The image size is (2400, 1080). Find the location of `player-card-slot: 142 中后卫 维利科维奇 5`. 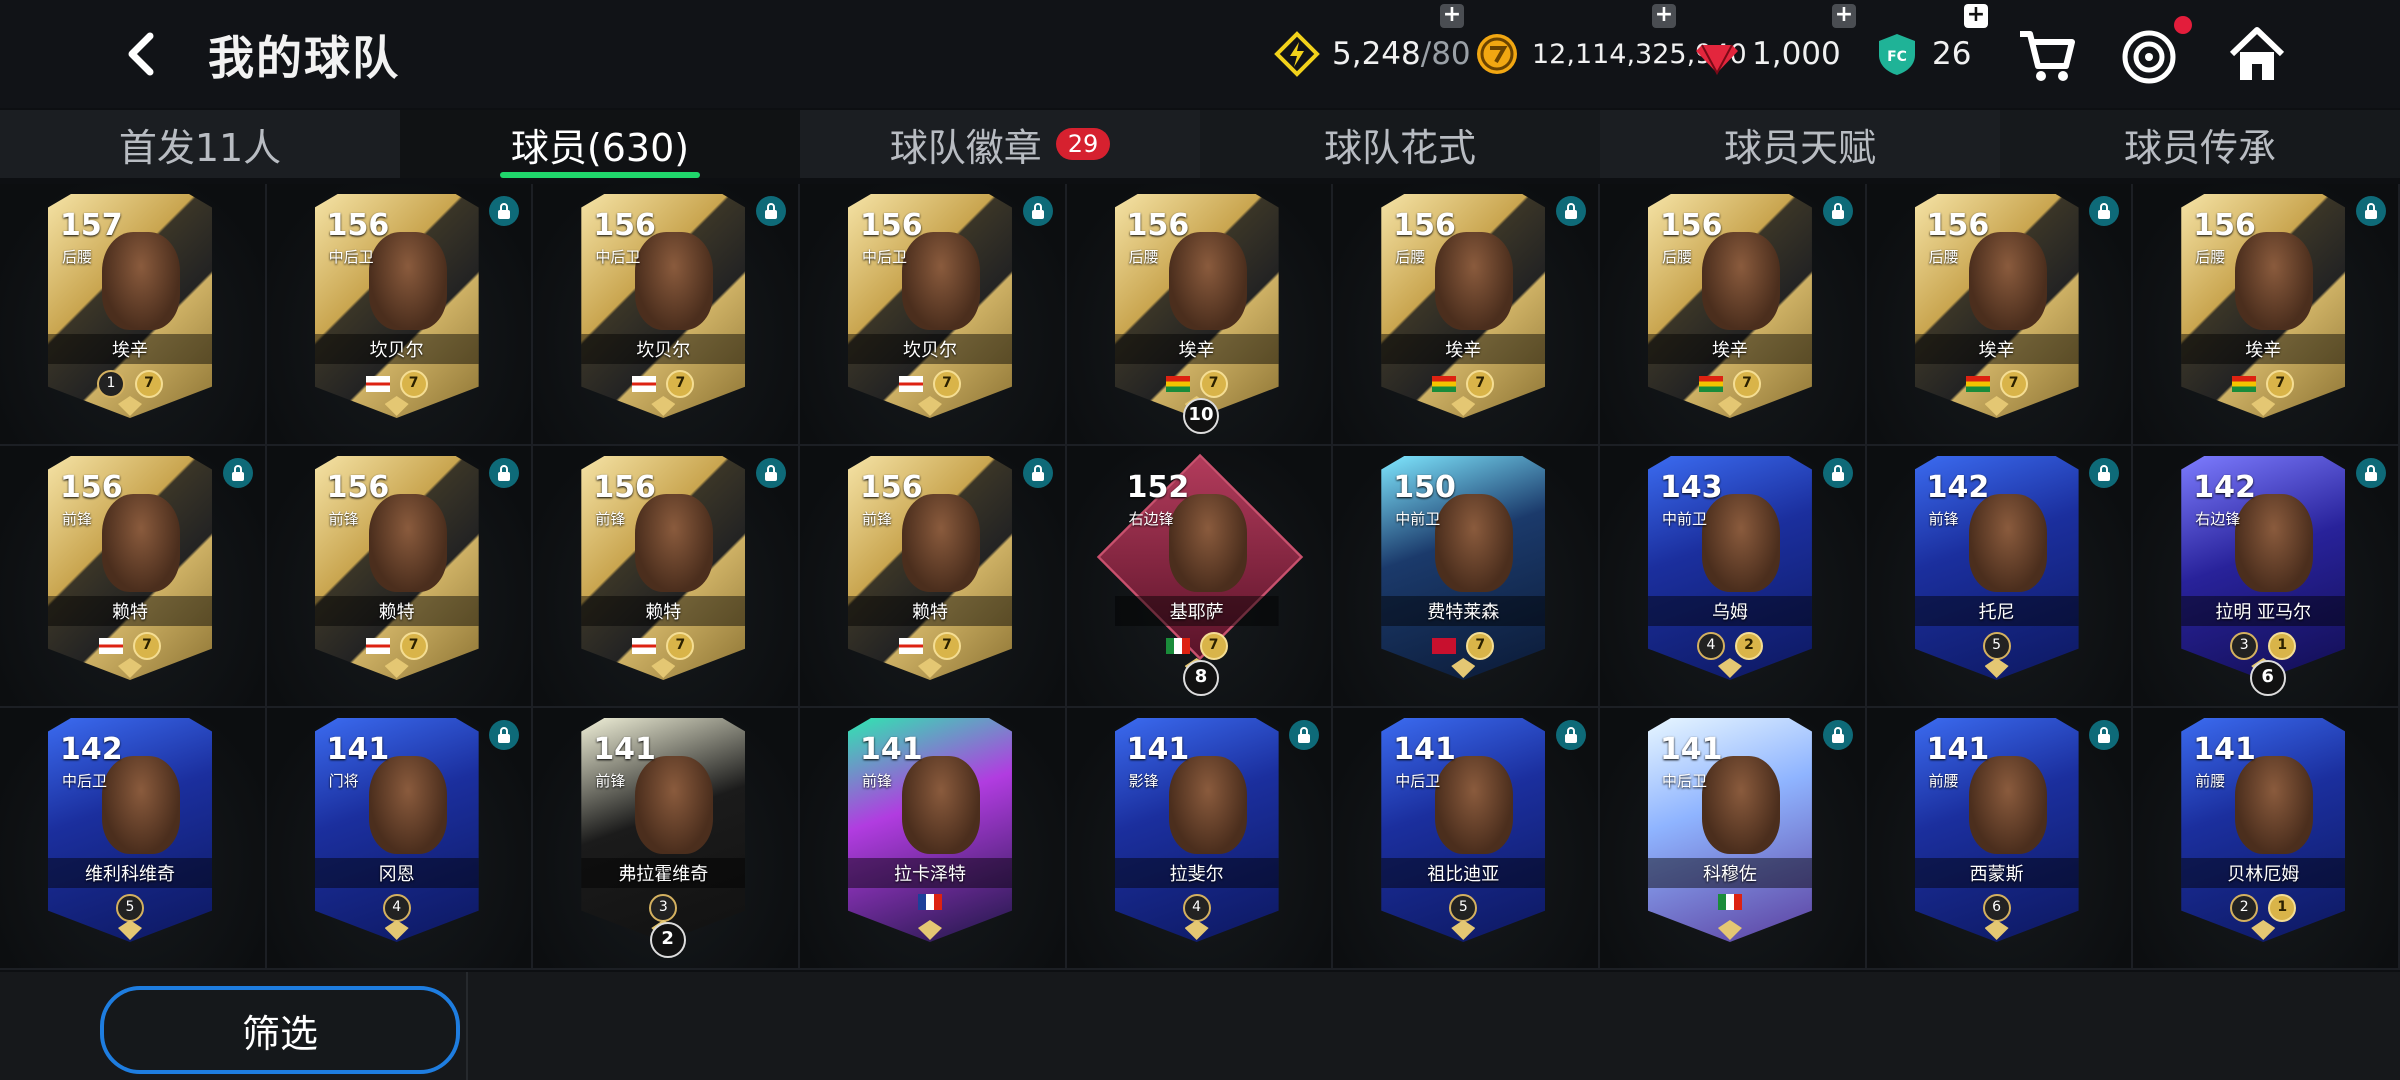

player-card-slot: 142 中后卫 维利科维奇 5 is located at coordinates (133, 839).